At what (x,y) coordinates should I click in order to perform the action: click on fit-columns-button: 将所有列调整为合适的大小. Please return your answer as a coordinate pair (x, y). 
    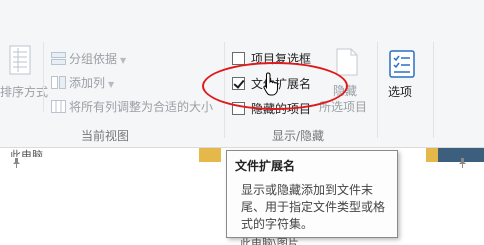
    Looking at the image, I should click on (132, 106).